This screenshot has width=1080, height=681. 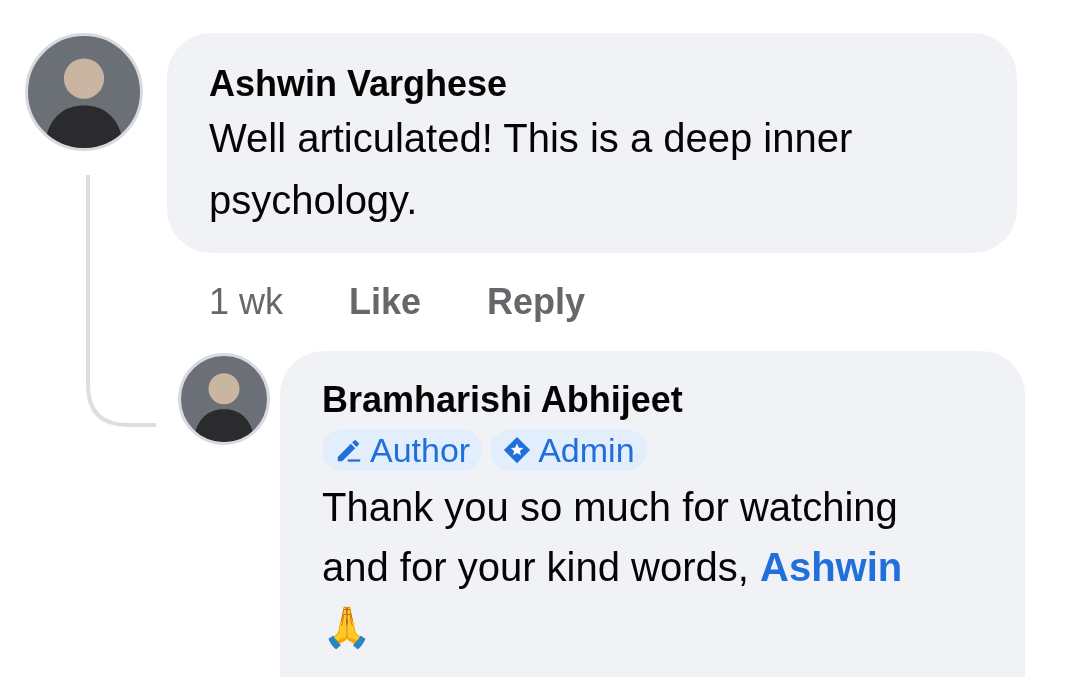 What do you see at coordinates (663, 400) in the screenshot?
I see `commenter-name: Bramharishi Abhijeet` at bounding box center [663, 400].